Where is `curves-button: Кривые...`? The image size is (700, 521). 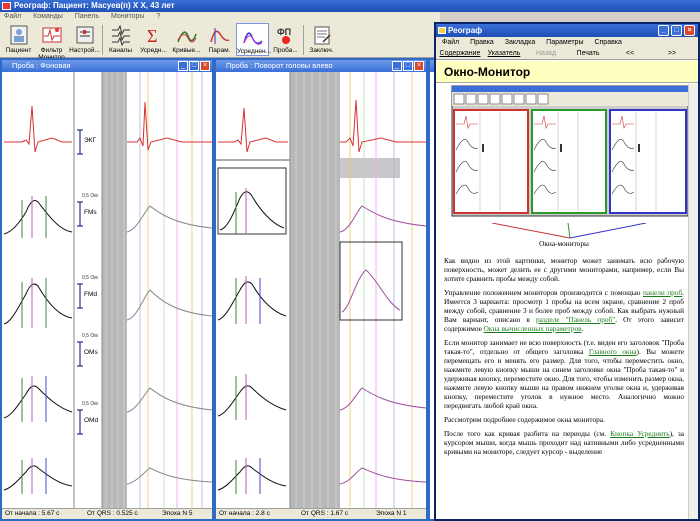
curves-button: Кривые... is located at coordinates (186, 39).